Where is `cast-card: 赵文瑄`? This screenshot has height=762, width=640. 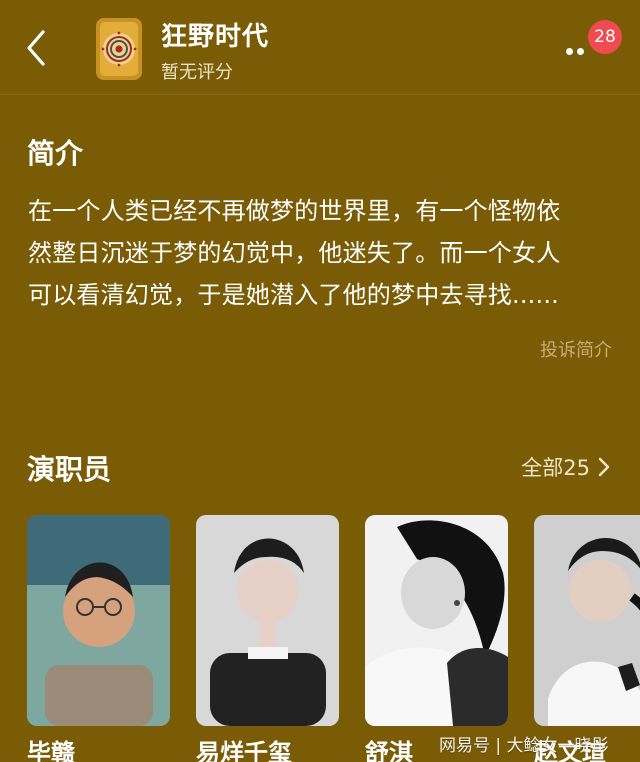
cast-card: 赵文瑄 is located at coordinates (587, 638).